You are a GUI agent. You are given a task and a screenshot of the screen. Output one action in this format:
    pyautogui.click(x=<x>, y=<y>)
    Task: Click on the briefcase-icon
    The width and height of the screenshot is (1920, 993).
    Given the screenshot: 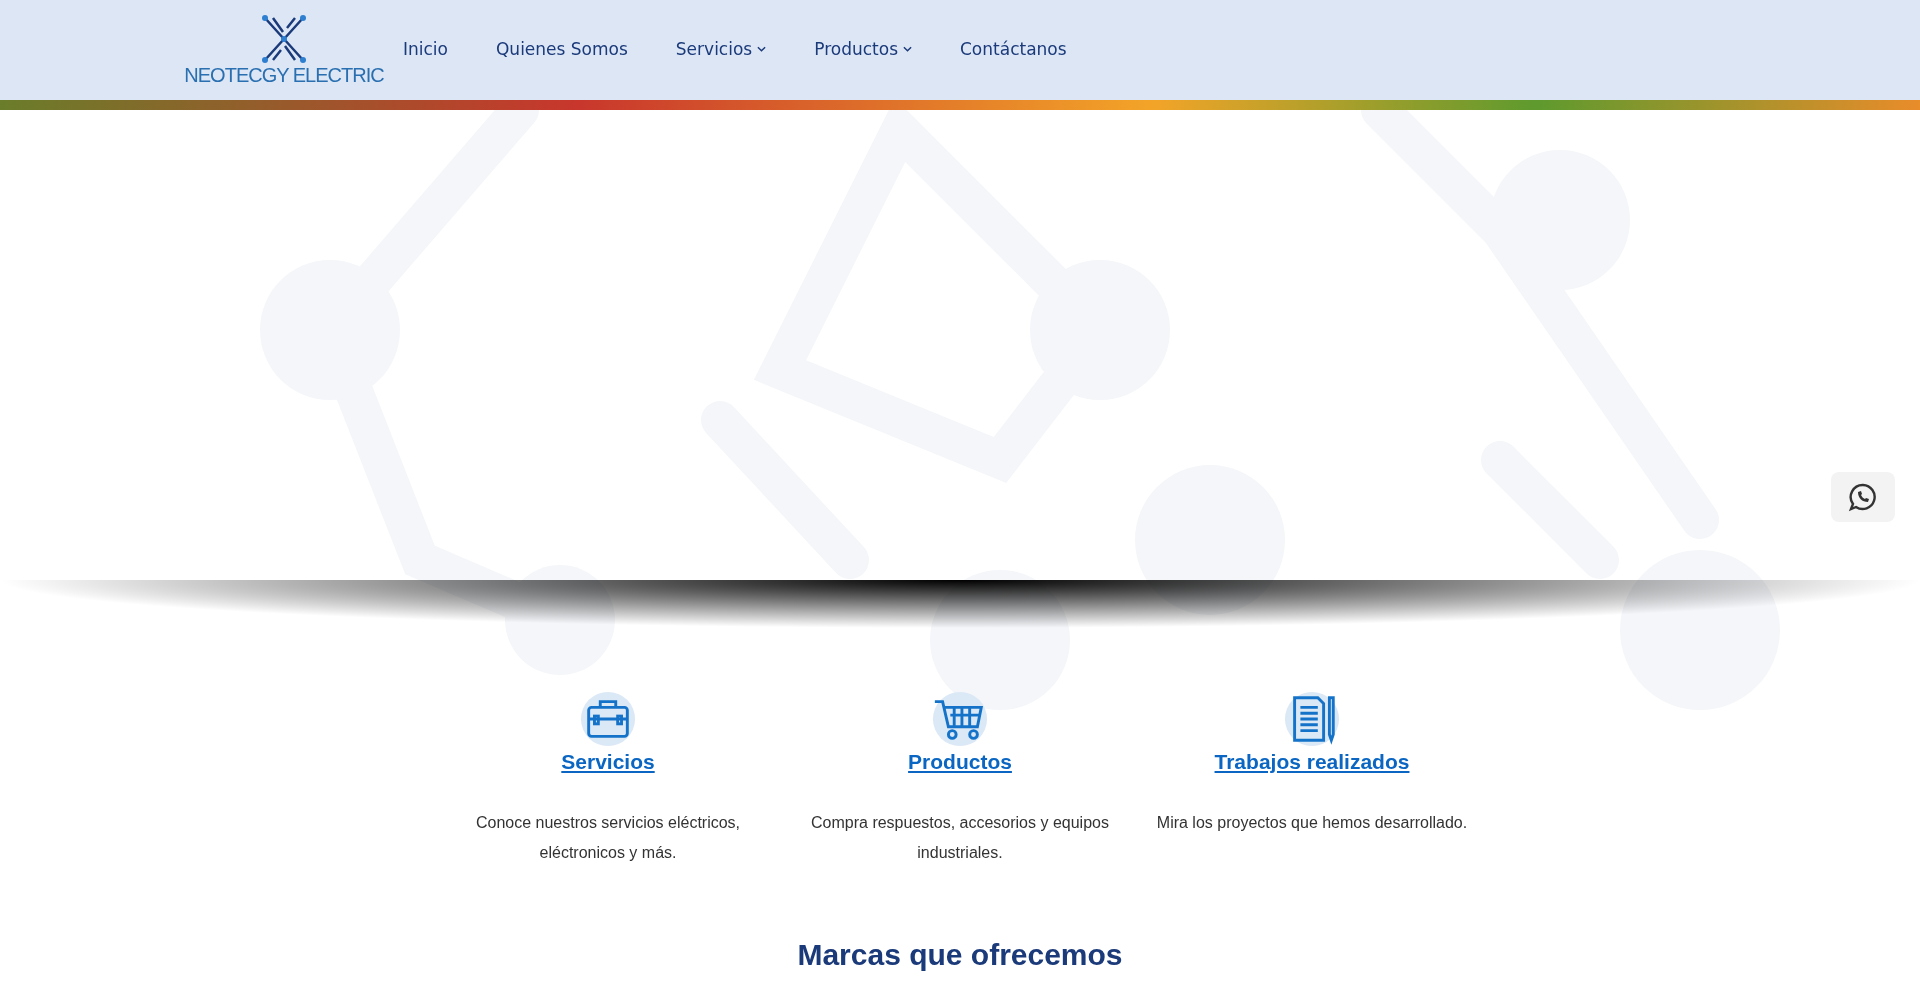 What is the action you would take?
    pyautogui.click(x=608, y=719)
    